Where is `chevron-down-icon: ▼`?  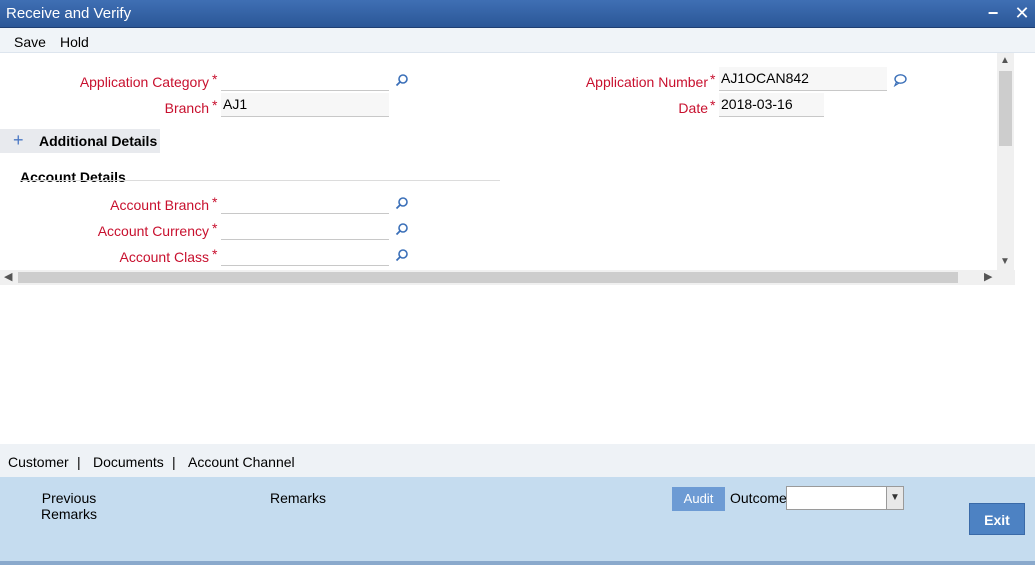
chevron-down-icon: ▼ is located at coordinates (894, 498).